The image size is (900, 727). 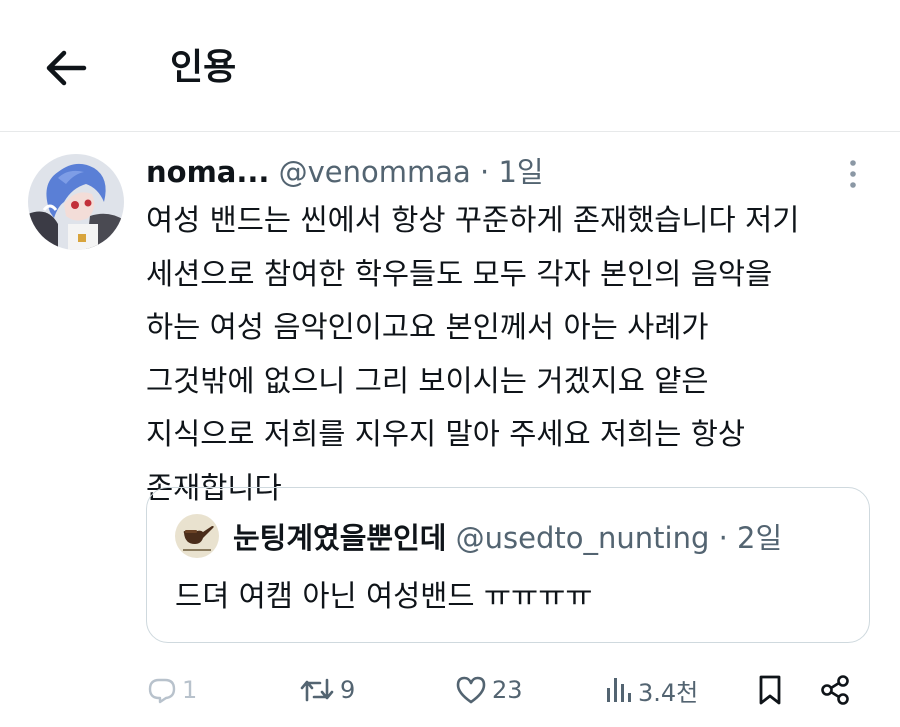 I want to click on view-count: 3.4천, so click(x=668, y=692).